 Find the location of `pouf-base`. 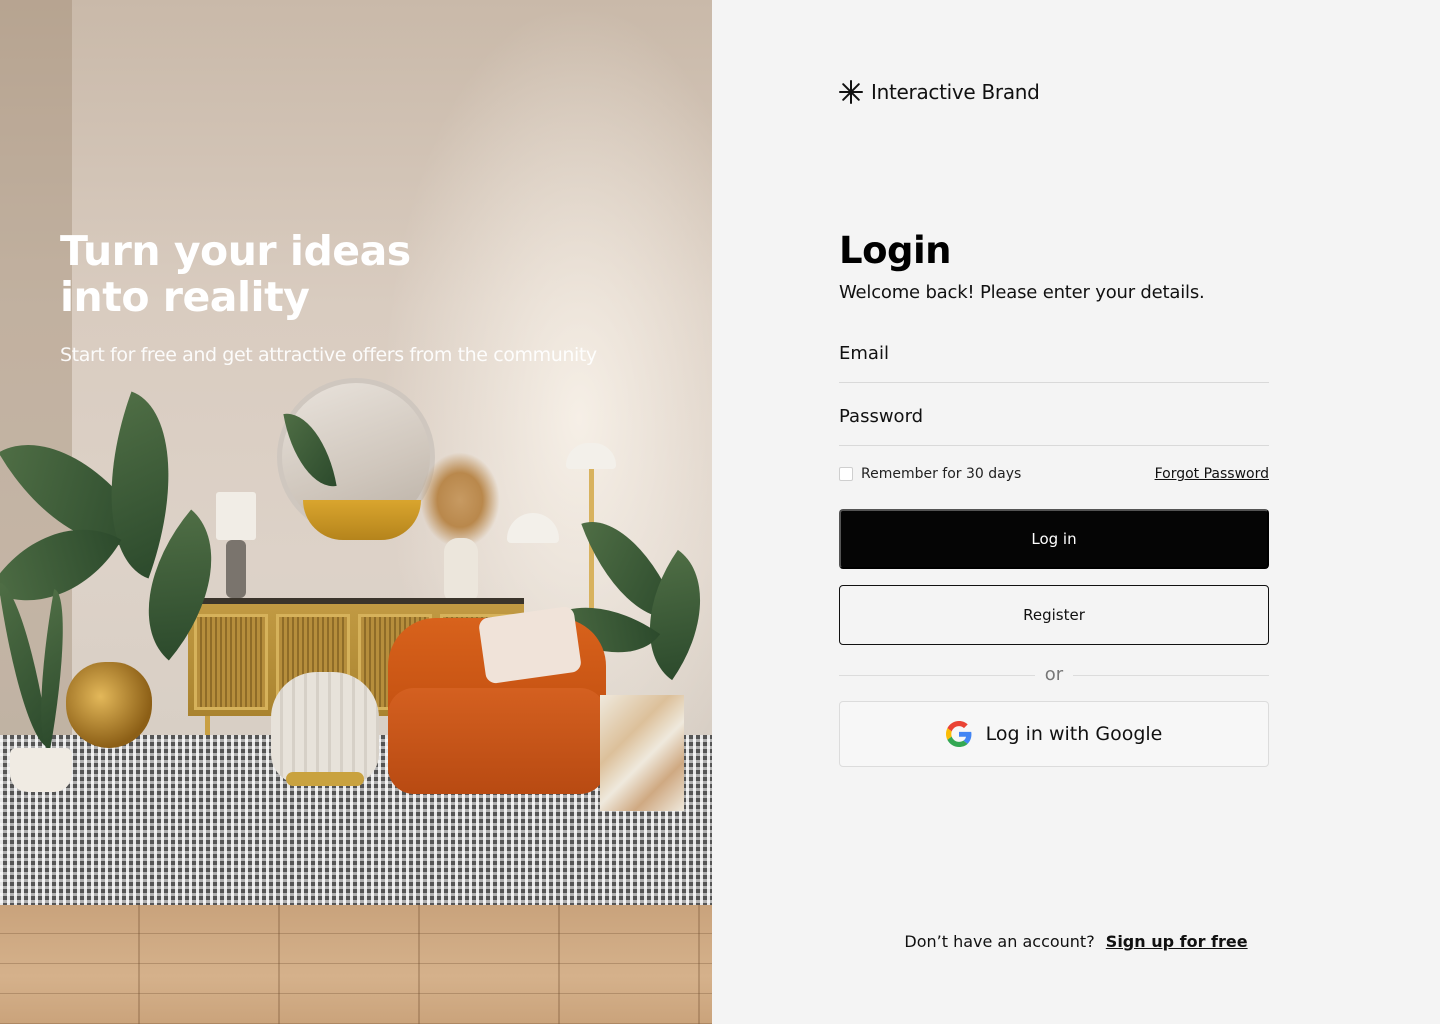

pouf-base is located at coordinates (325, 779).